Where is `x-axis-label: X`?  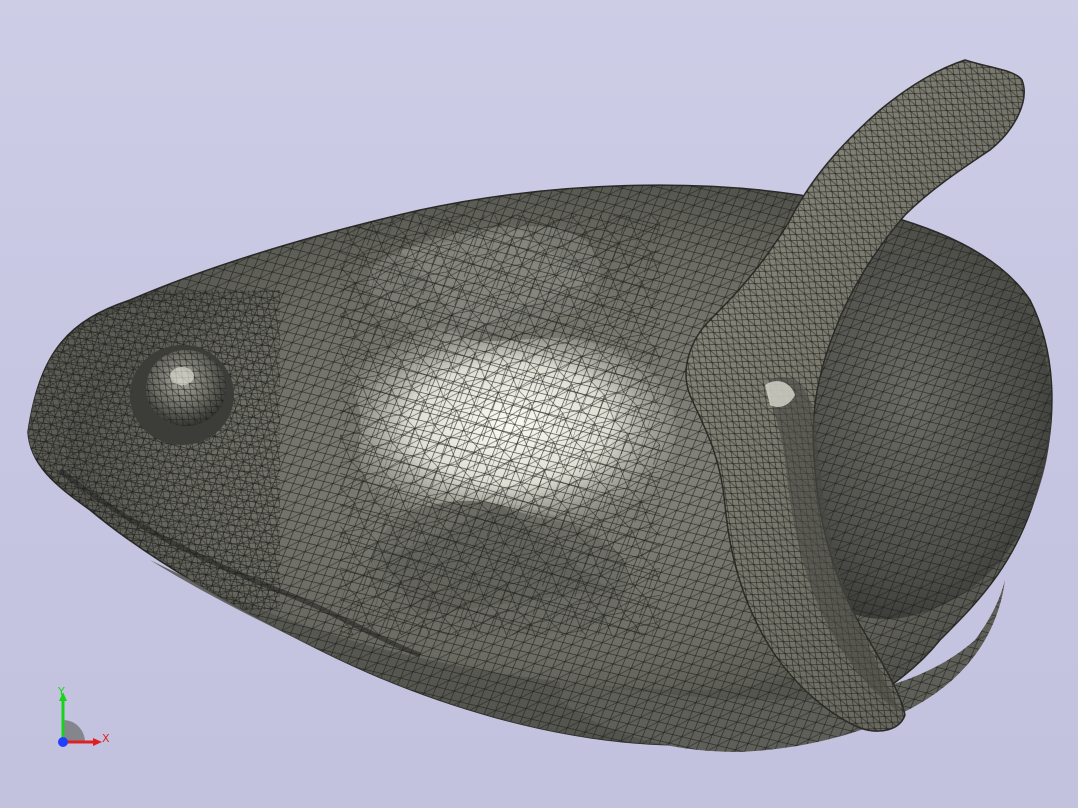 x-axis-label: X is located at coordinates (106, 738).